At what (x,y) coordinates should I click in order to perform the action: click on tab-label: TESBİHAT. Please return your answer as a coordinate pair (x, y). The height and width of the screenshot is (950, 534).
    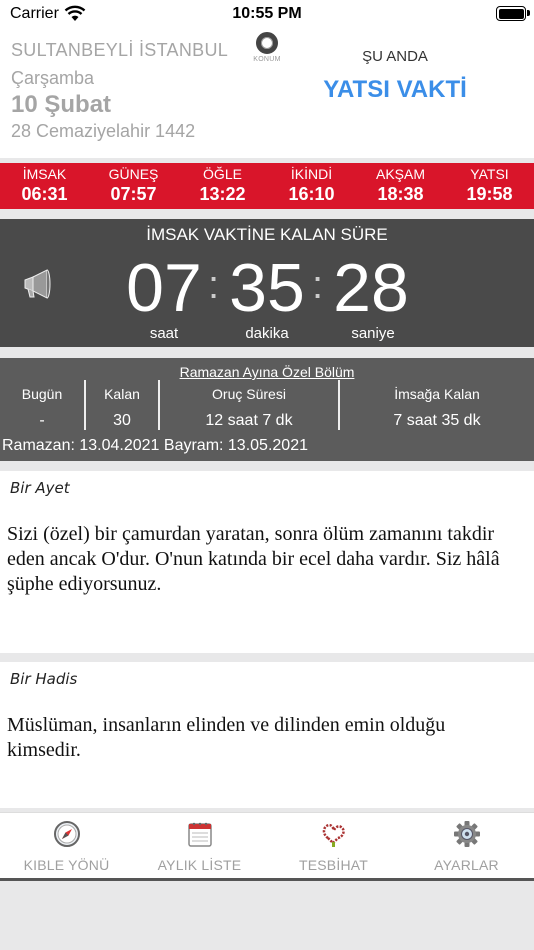
    Looking at the image, I should click on (333, 865).